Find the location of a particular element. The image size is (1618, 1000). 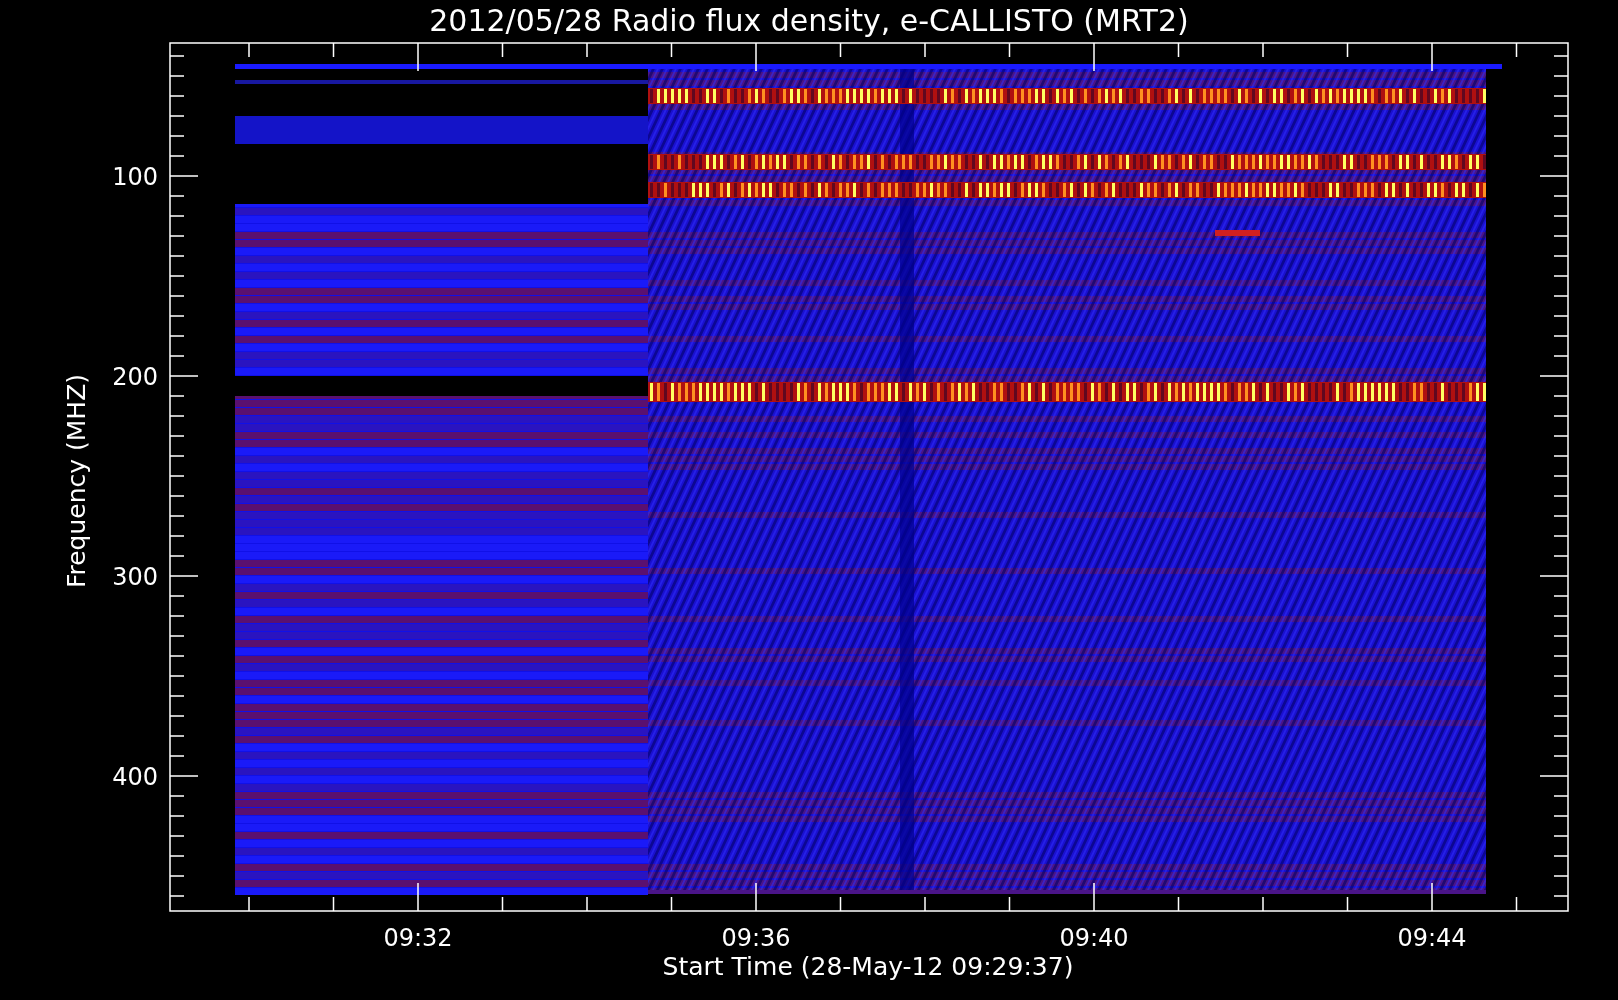

x-axis-label: Start Time (28-May-12 09:29:37) is located at coordinates (868, 966).